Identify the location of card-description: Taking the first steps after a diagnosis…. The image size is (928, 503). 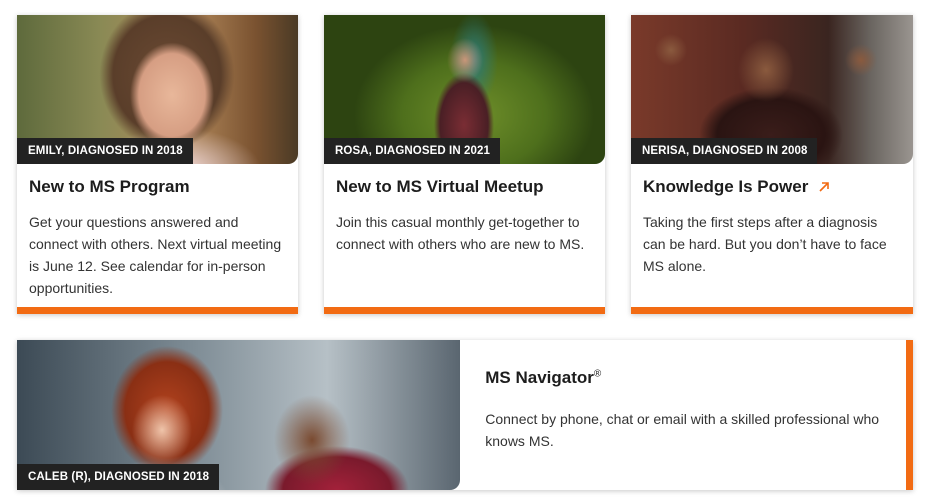
(765, 244).